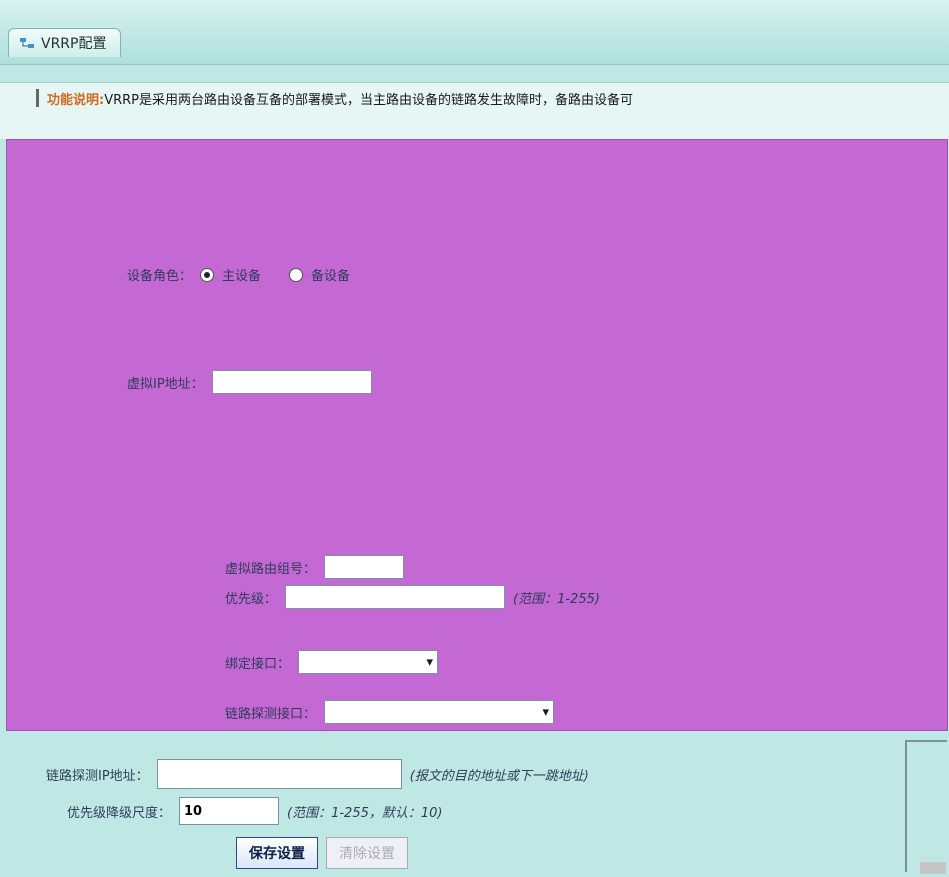 Image resolution: width=949 pixels, height=877 pixels. I want to click on group-row: 虚拟路由组号：, so click(315, 567).